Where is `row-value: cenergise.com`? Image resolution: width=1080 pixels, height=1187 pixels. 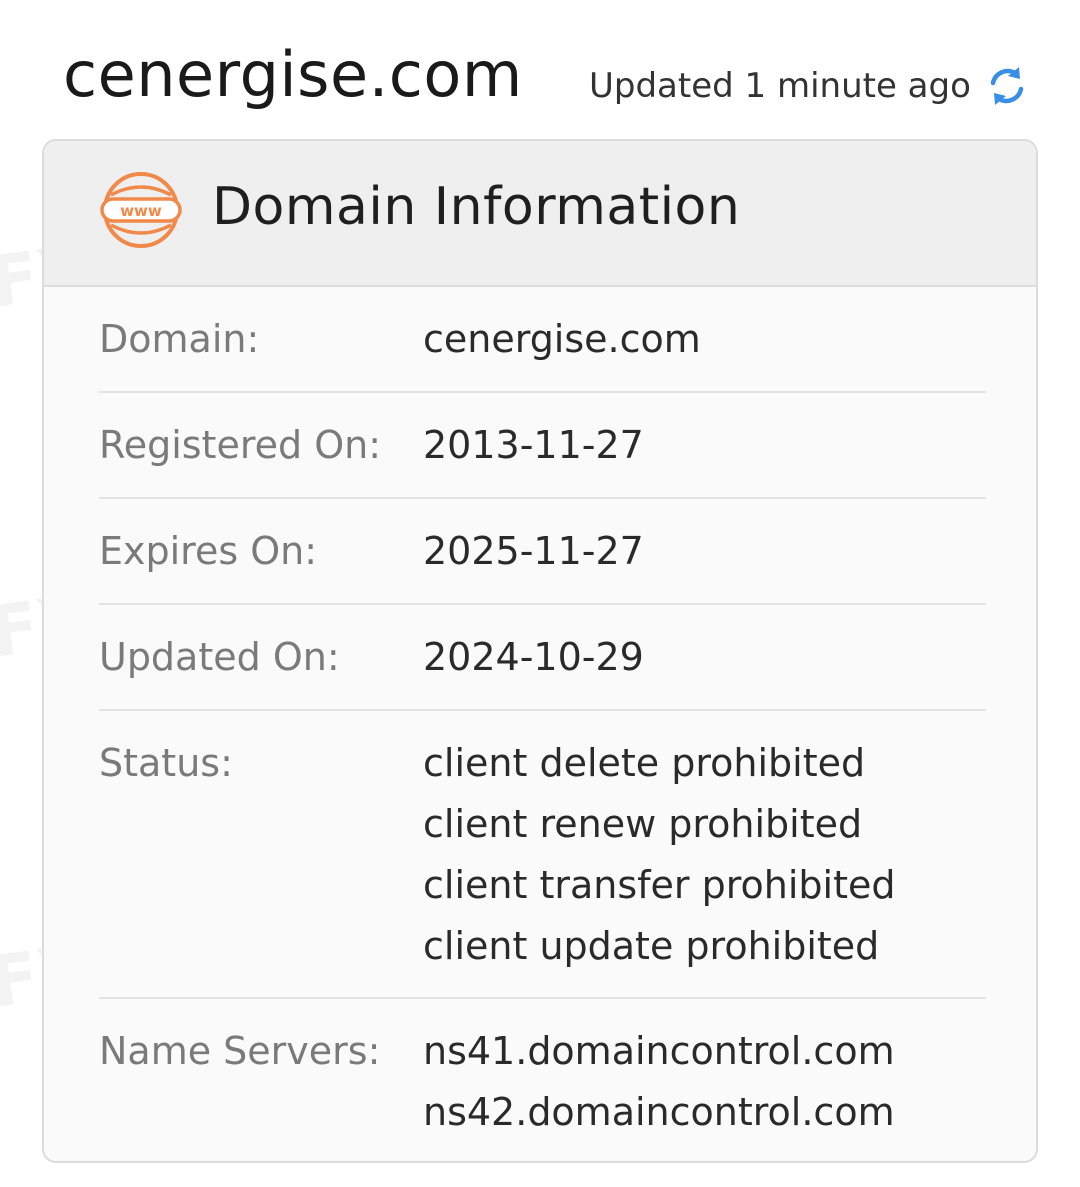 row-value: cenergise.com is located at coordinates (562, 339).